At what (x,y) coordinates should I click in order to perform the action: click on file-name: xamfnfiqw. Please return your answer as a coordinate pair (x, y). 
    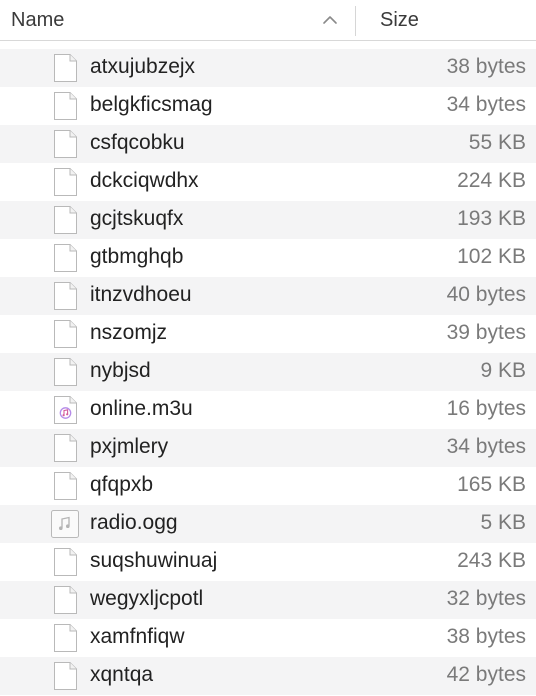
    Looking at the image, I should click on (137, 636).